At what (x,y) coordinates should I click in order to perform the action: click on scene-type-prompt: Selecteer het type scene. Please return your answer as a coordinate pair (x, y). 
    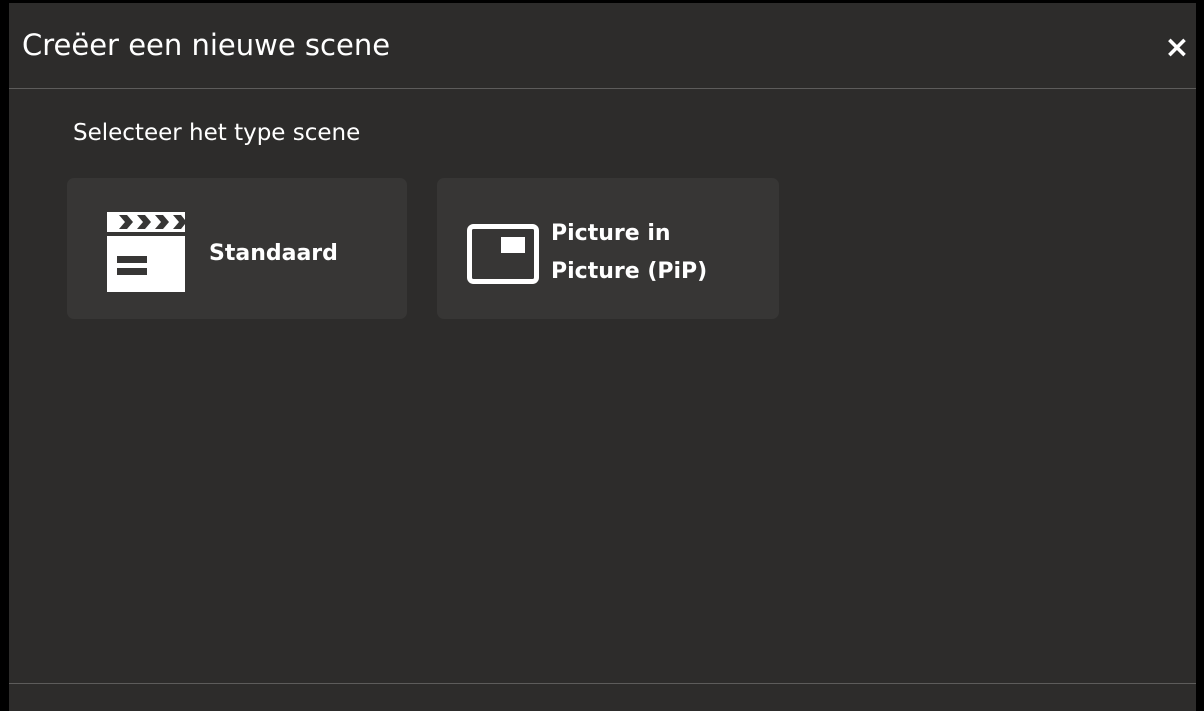
    Looking at the image, I should click on (217, 133).